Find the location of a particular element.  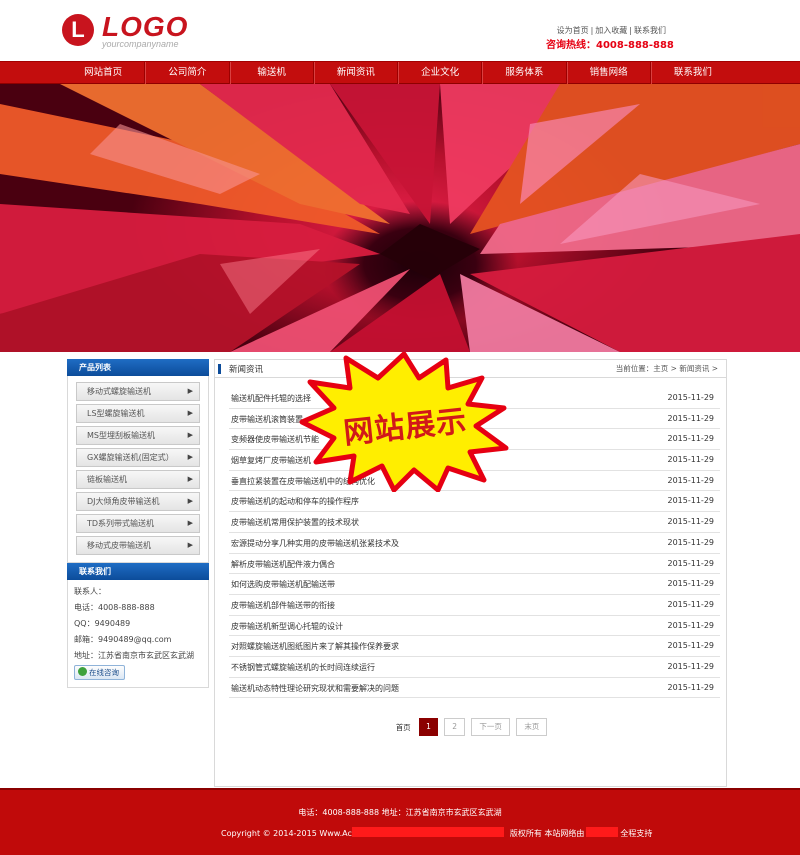

product-item-label: MS型埋刮板输送机 is located at coordinates (121, 435).